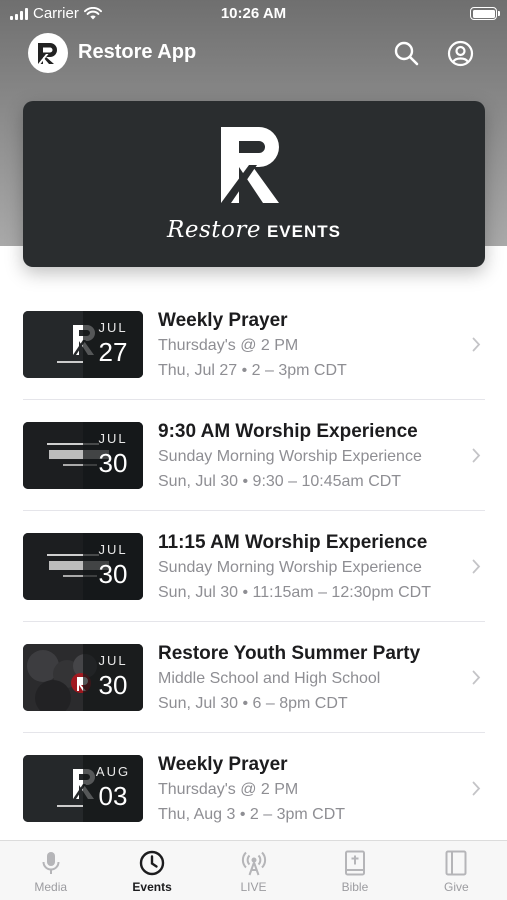  Describe the element at coordinates (253, 887) in the screenshot. I see `tab-label: LIVE` at that location.